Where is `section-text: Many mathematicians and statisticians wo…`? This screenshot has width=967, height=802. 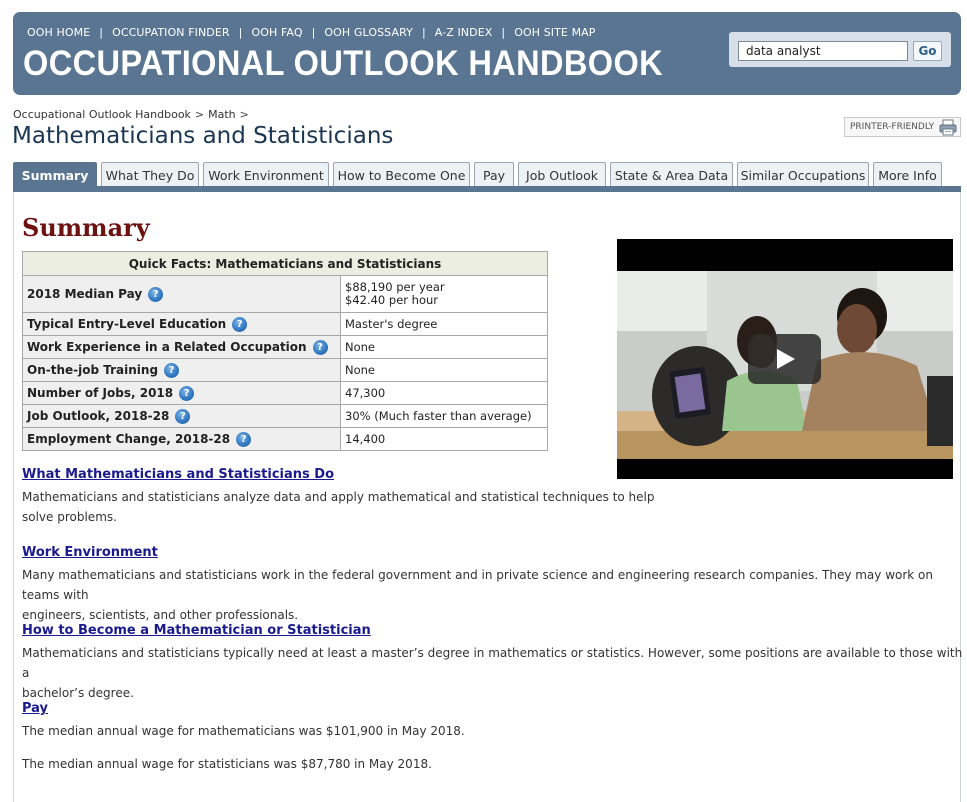
section-text: Many mathematicians and statisticians wo… is located at coordinates (494, 595).